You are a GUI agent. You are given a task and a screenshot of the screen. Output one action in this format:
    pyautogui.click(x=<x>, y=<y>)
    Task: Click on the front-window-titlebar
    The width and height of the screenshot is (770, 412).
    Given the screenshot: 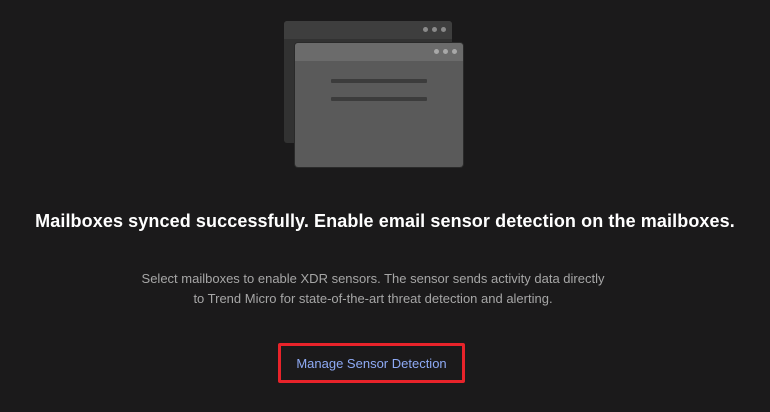 What is the action you would take?
    pyautogui.click(x=379, y=52)
    